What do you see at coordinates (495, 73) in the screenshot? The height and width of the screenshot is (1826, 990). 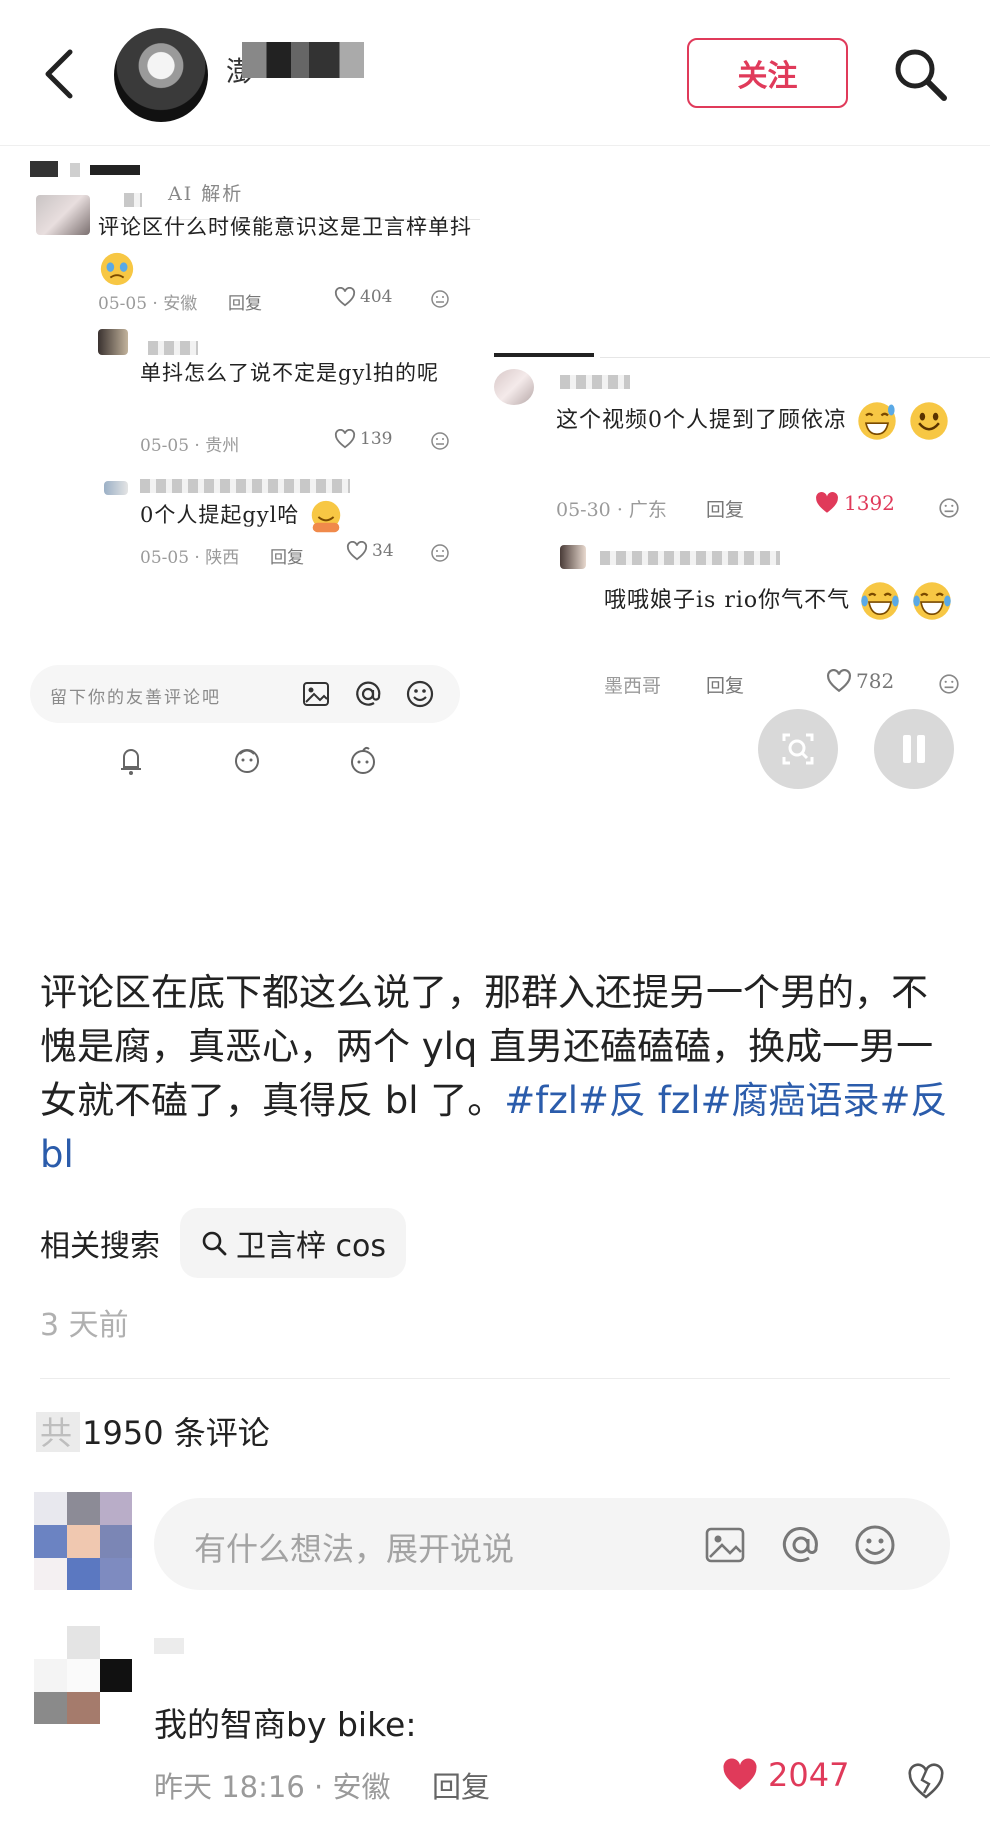 I see `top-bar: 澎 关注` at bounding box center [495, 73].